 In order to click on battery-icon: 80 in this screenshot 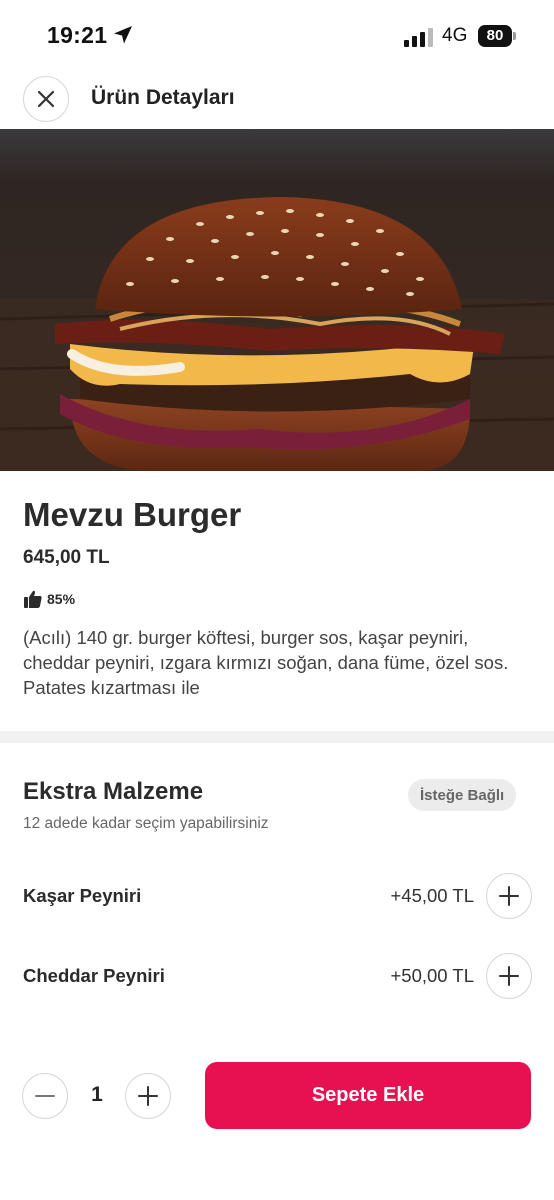, I will do `click(498, 36)`.